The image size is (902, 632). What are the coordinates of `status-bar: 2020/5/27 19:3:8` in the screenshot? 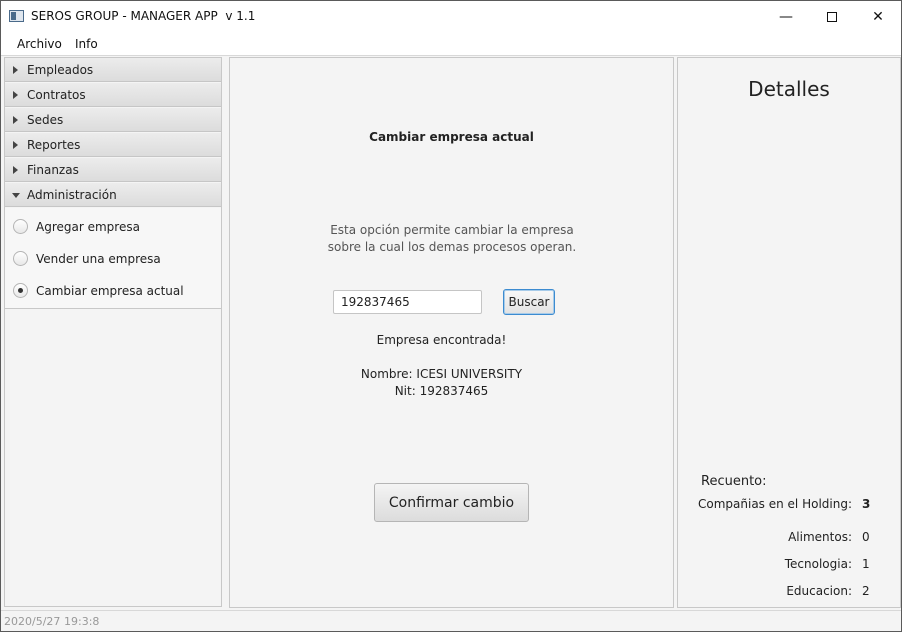 It's located at (451, 620).